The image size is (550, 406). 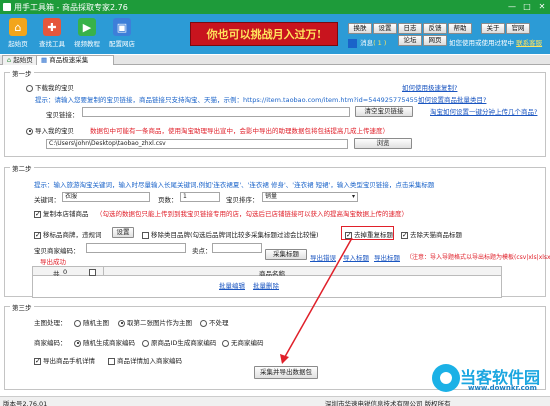 What do you see at coordinates (529, 43) in the screenshot?
I see `contact-service-link: 联系客服` at bounding box center [529, 43].